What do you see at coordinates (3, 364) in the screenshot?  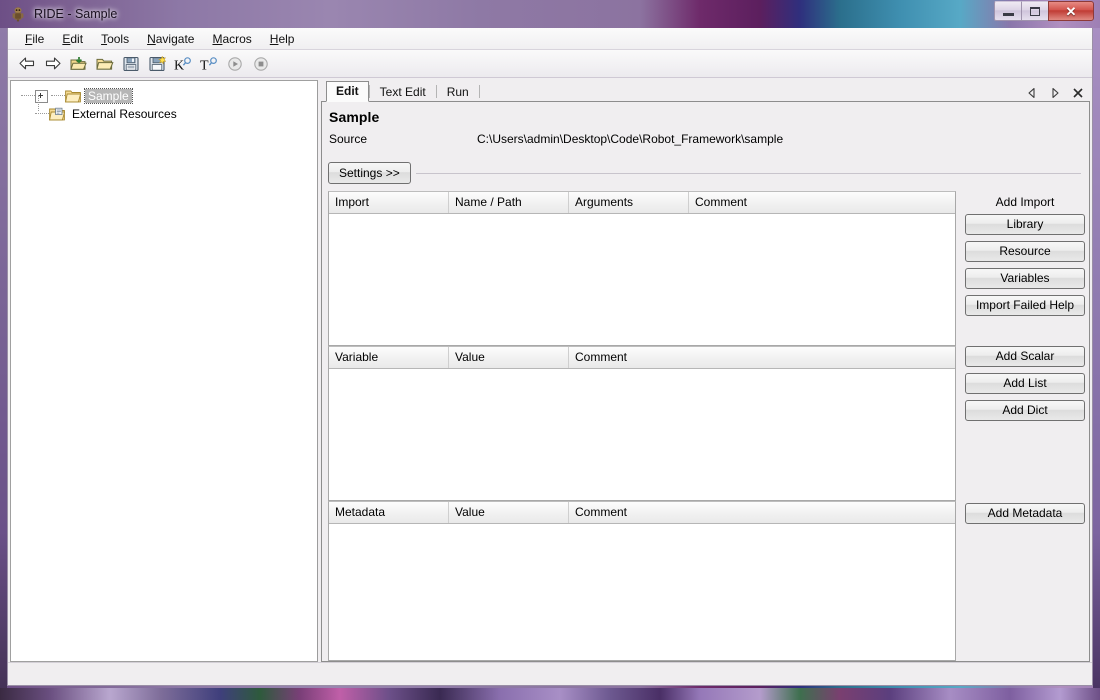 I see `window-border-left` at bounding box center [3, 364].